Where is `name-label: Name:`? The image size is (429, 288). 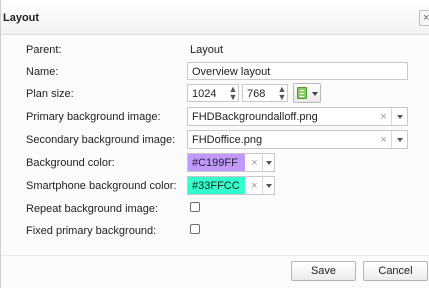 name-label: Name: is located at coordinates (42, 72).